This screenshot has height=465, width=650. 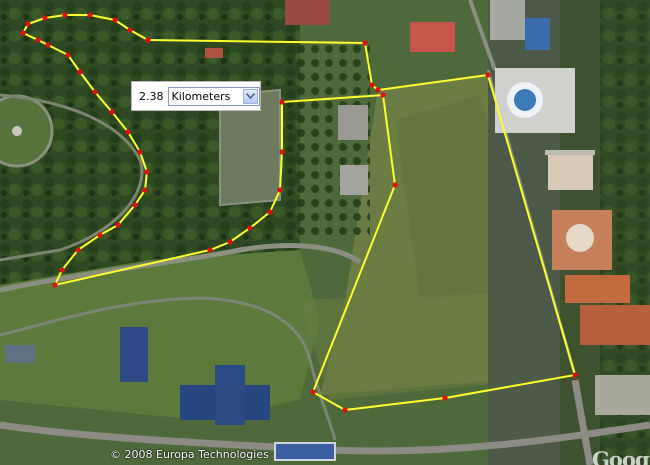 What do you see at coordinates (250, 96) in the screenshot?
I see `chevron-down-icon` at bounding box center [250, 96].